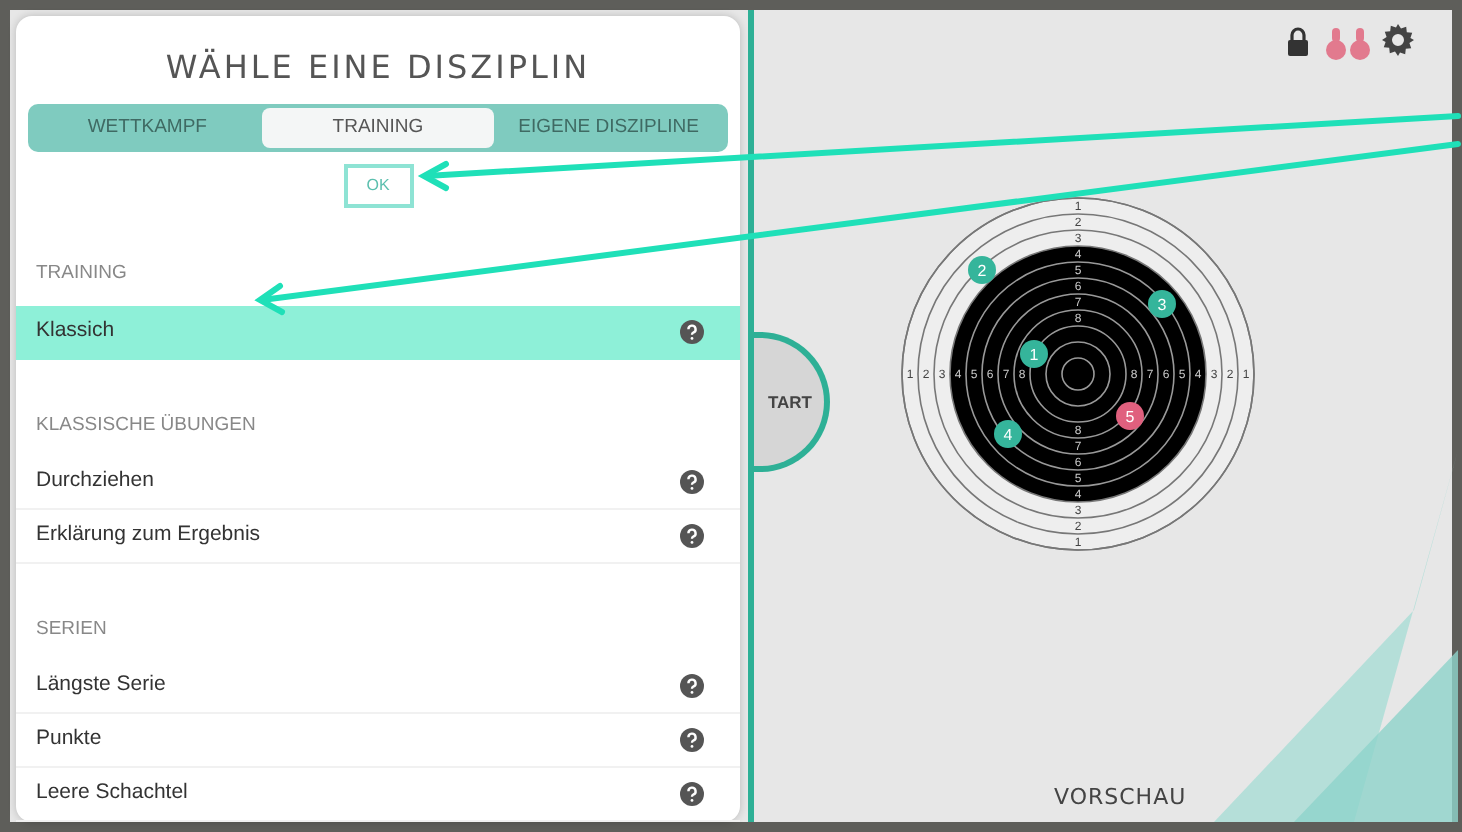 Image resolution: width=1462 pixels, height=832 pixels. What do you see at coordinates (81, 274) in the screenshot?
I see `section-heading: TRAINING` at bounding box center [81, 274].